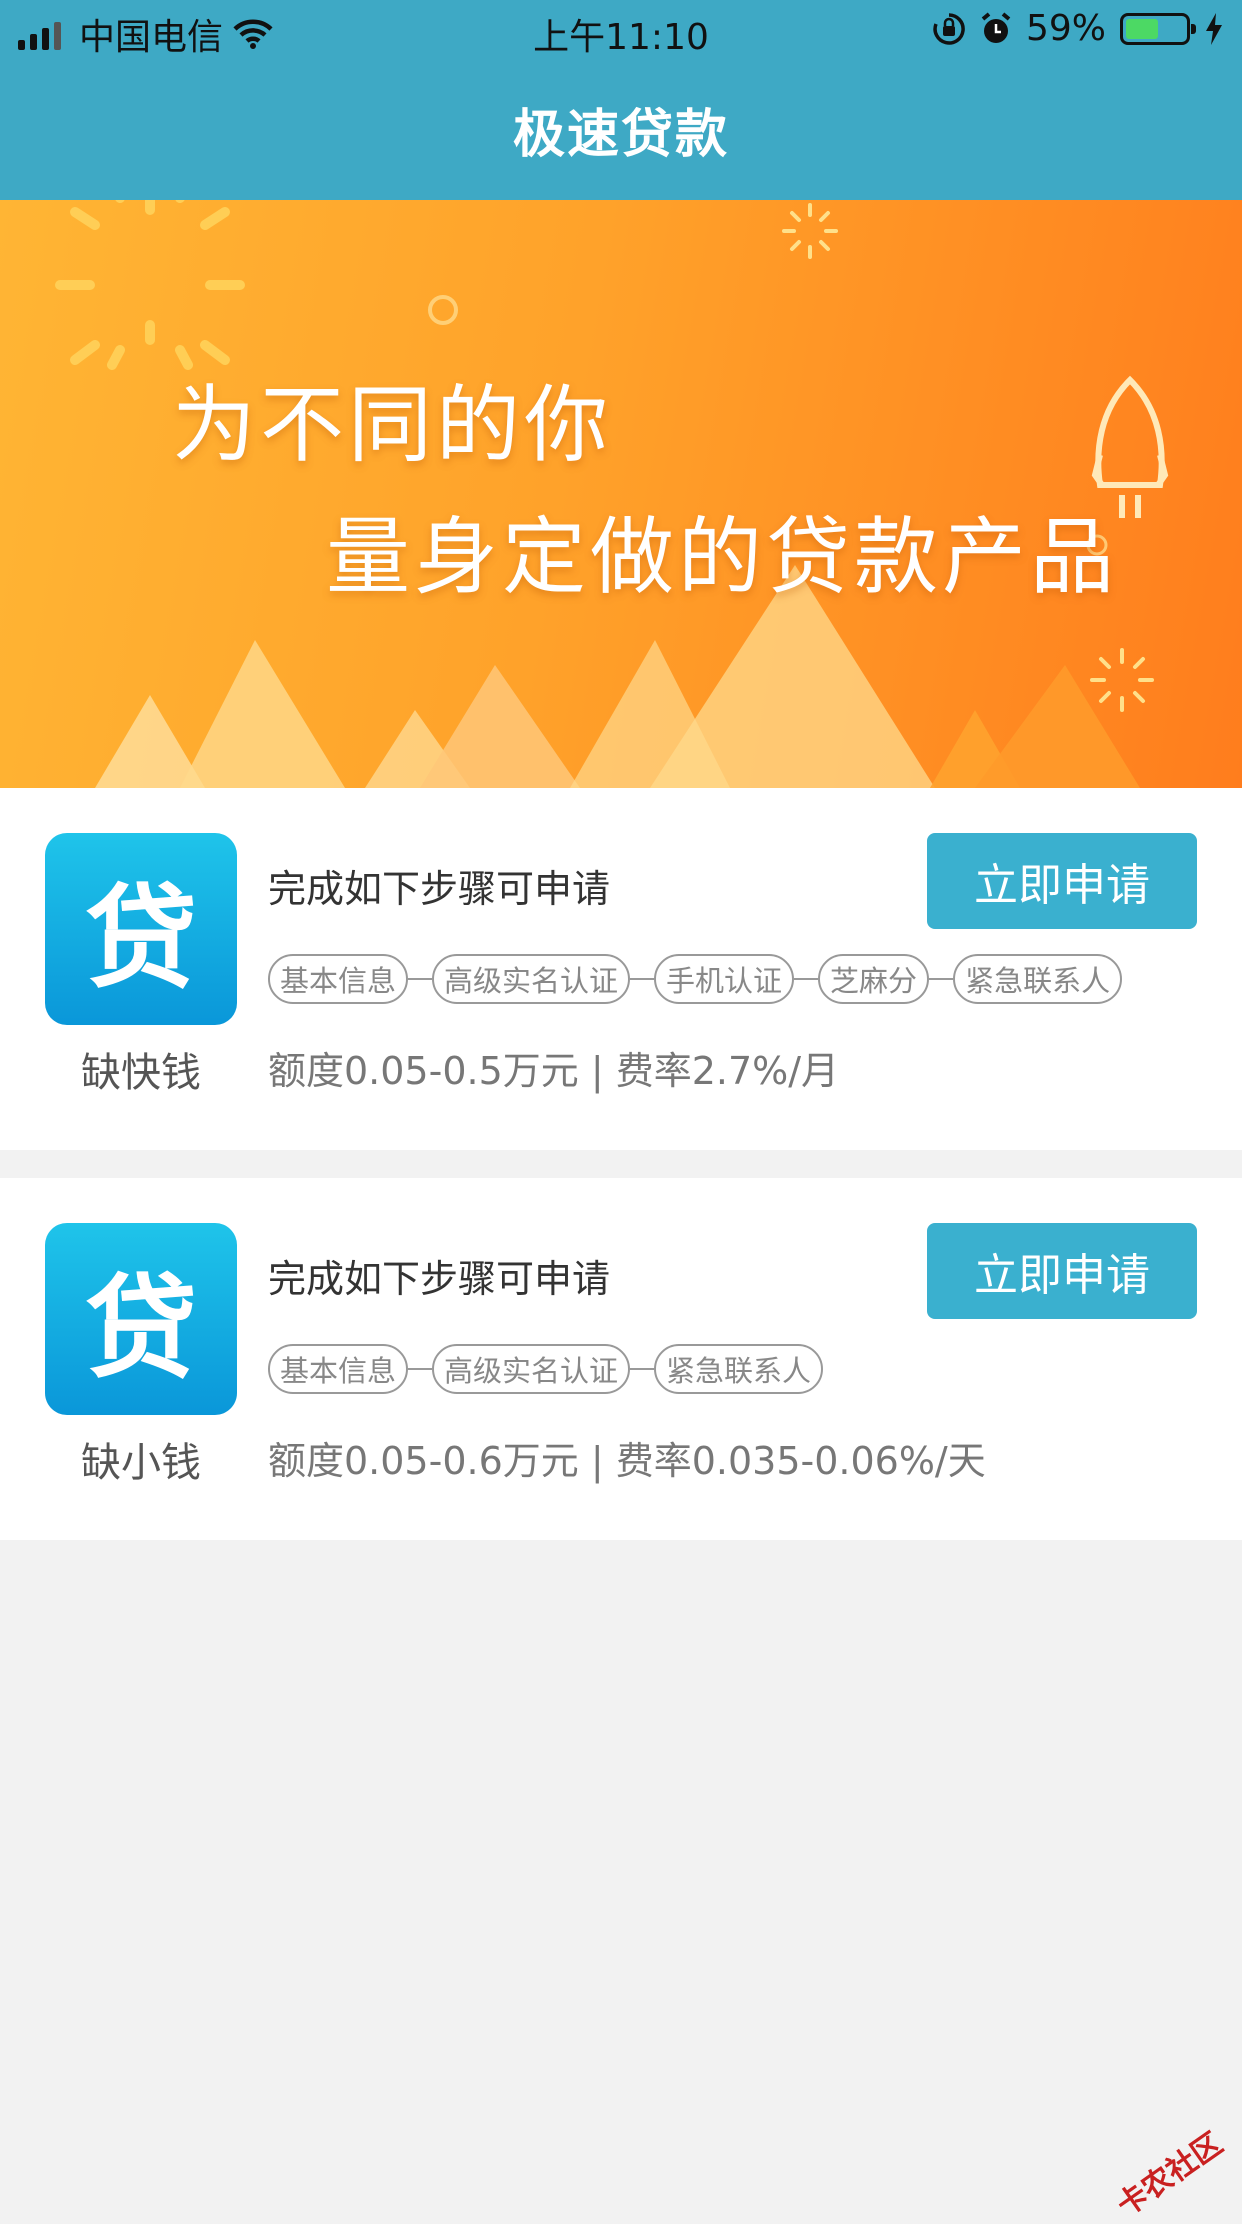 The image size is (1242, 2224). Describe the element at coordinates (620, 135) in the screenshot. I see `page-title: 极速贷款` at that location.